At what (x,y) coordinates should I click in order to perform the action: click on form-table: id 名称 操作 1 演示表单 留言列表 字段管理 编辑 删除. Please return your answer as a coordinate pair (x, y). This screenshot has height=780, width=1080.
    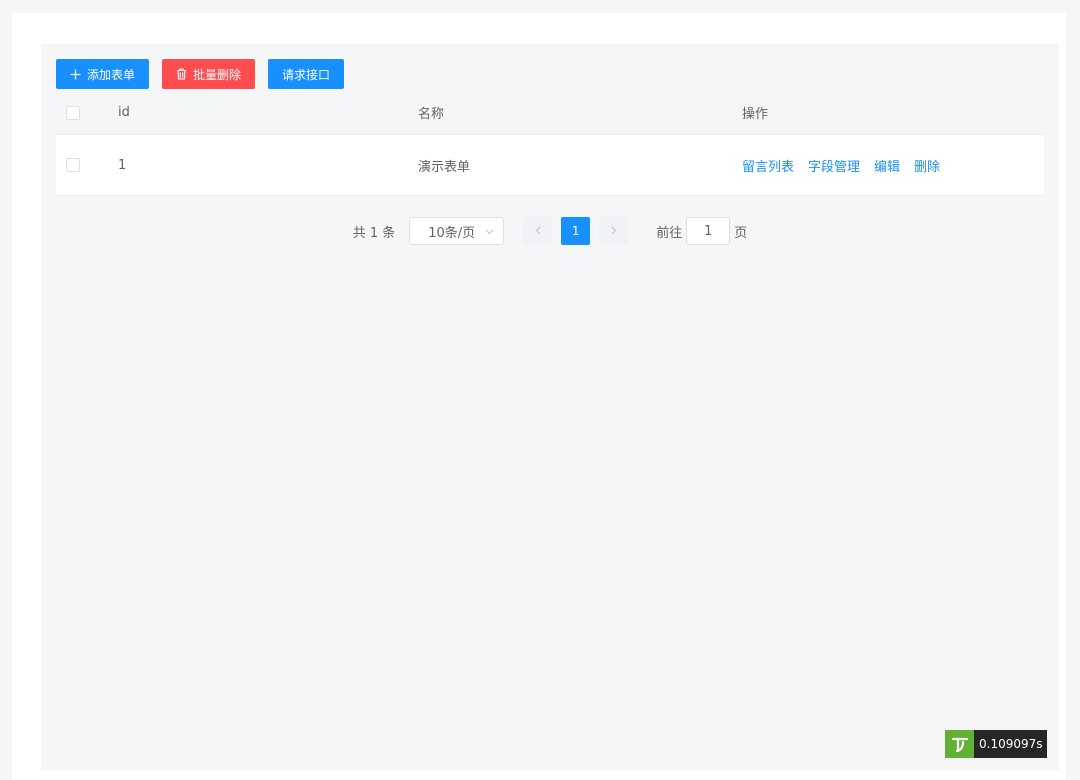
    Looking at the image, I should click on (550, 143).